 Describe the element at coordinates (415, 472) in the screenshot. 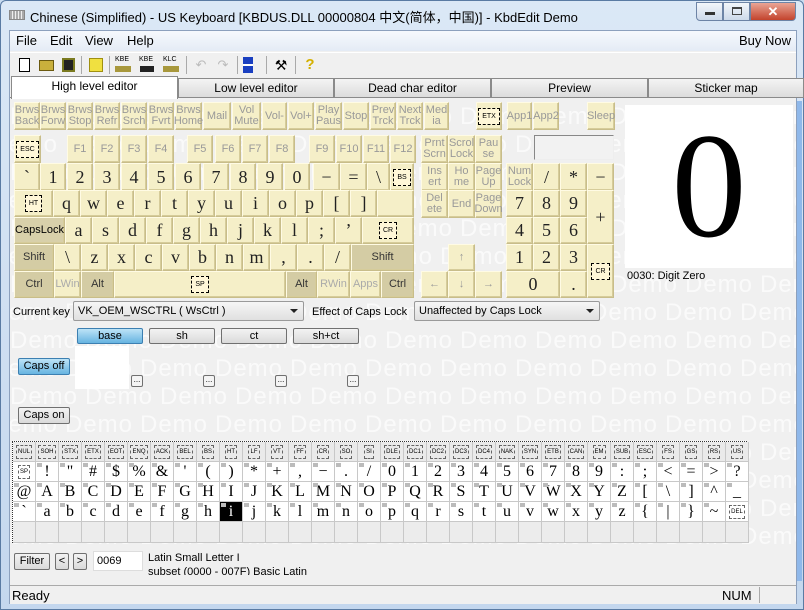

I see `char-cell: 1` at that location.